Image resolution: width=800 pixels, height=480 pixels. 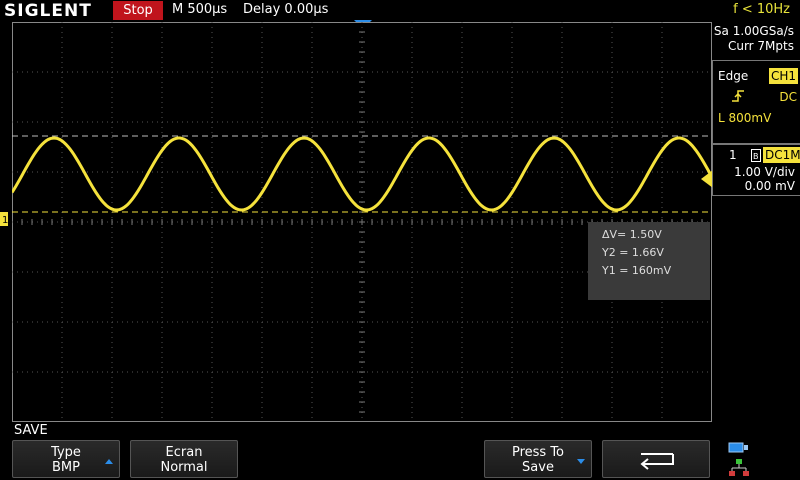 I want to click on channel-scale: 1.00 V/div, so click(x=764, y=172).